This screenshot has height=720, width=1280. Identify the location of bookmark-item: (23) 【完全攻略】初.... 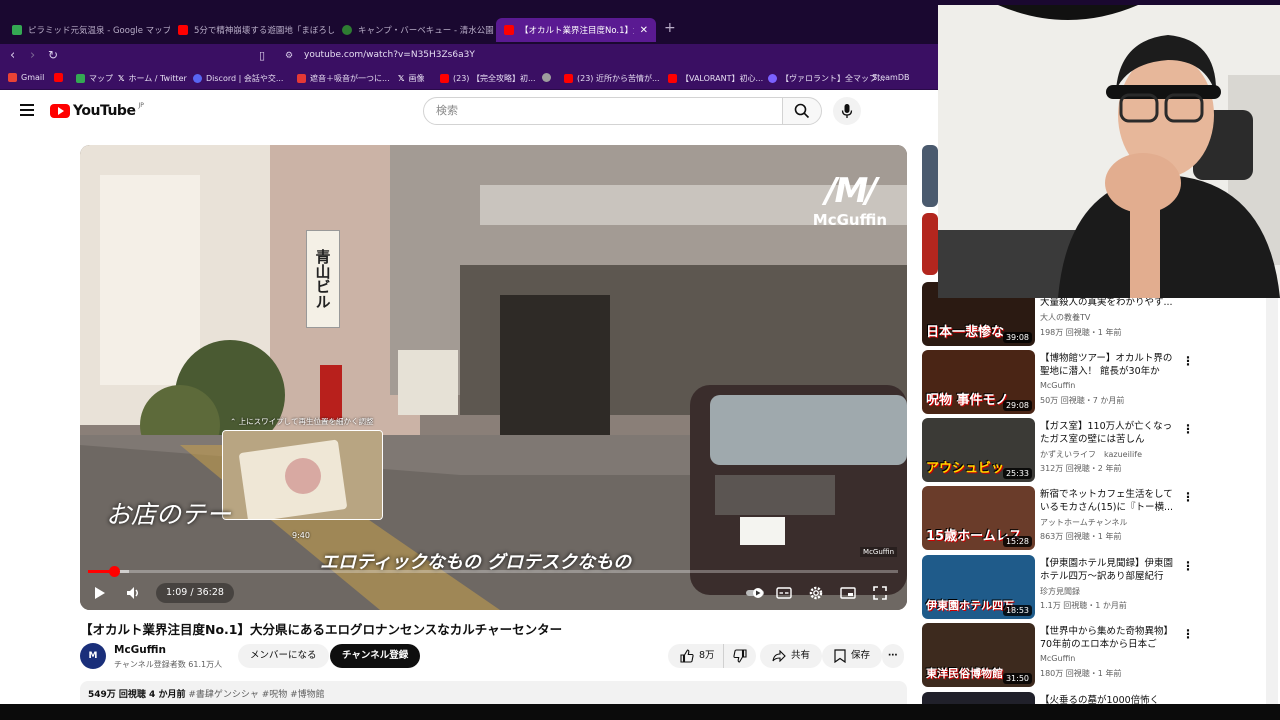
(488, 78).